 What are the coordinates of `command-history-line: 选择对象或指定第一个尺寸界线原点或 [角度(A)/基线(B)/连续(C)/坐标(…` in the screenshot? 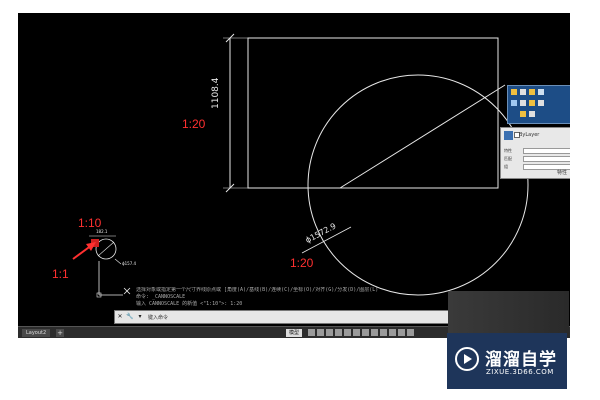 It's located at (257, 290).